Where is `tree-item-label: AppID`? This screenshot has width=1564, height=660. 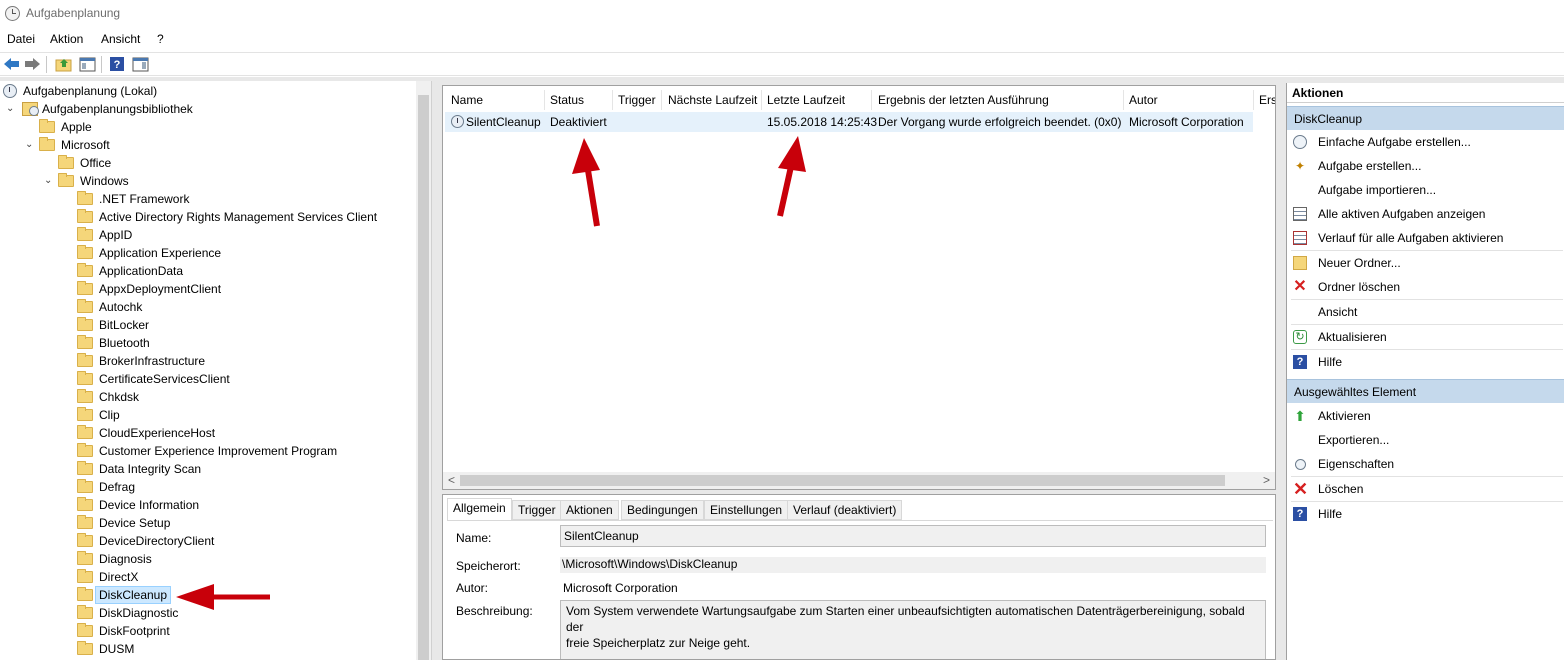
tree-item-label: AppID is located at coordinates (116, 235).